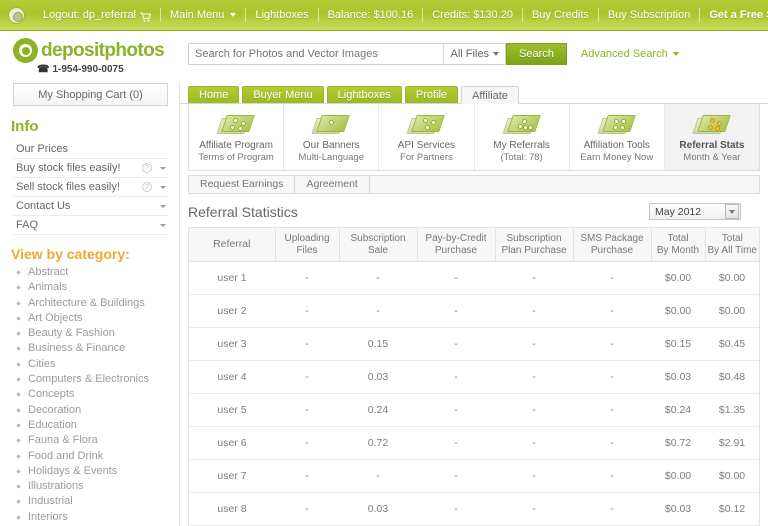  I want to click on free-subscription-link: Get a Free Subscription, so click(734, 15).